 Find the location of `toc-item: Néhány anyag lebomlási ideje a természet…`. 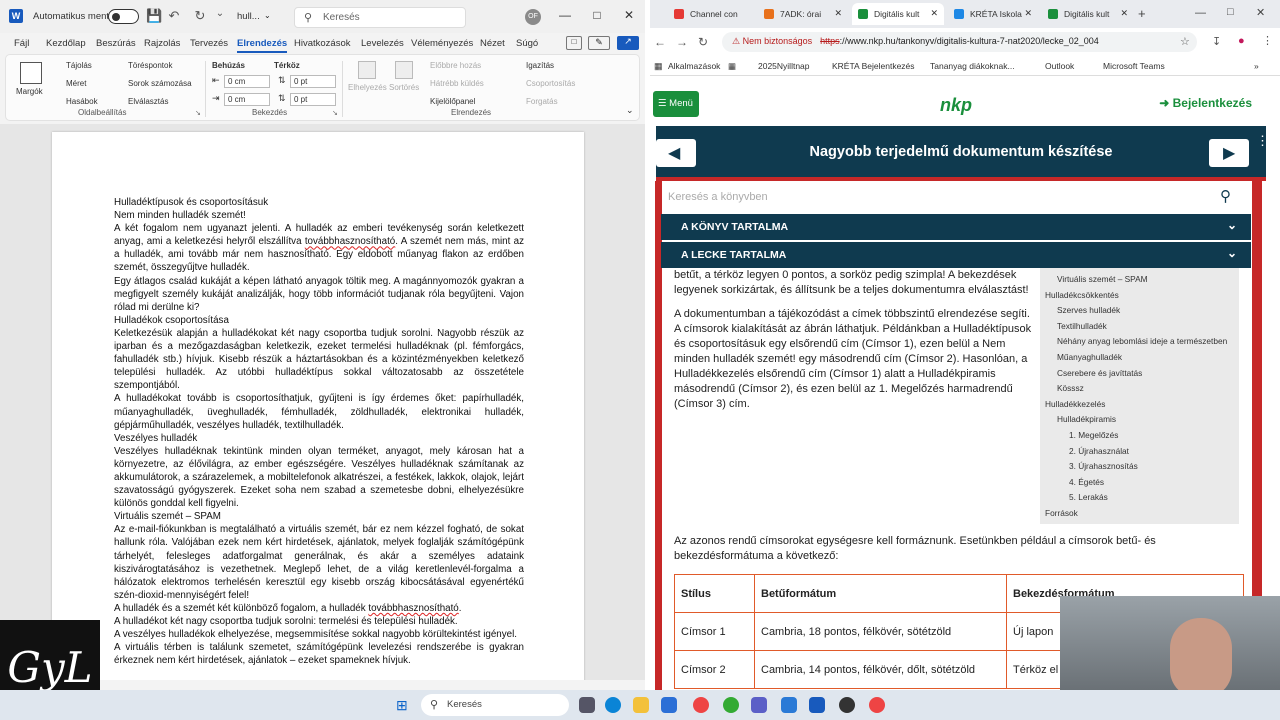

toc-item: Néhány anyag lebomlási ideje a természet… is located at coordinates (1142, 341).